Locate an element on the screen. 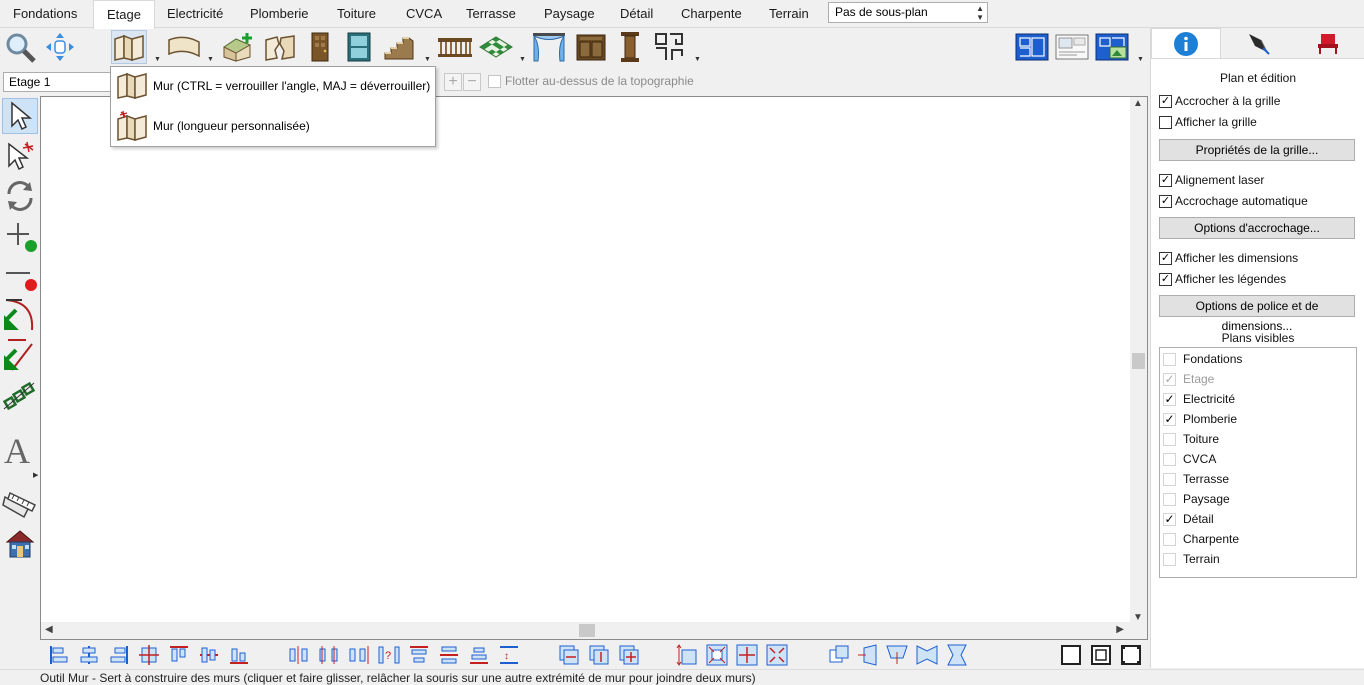  show-captions-checkbox: ✓ is located at coordinates (1165, 279).